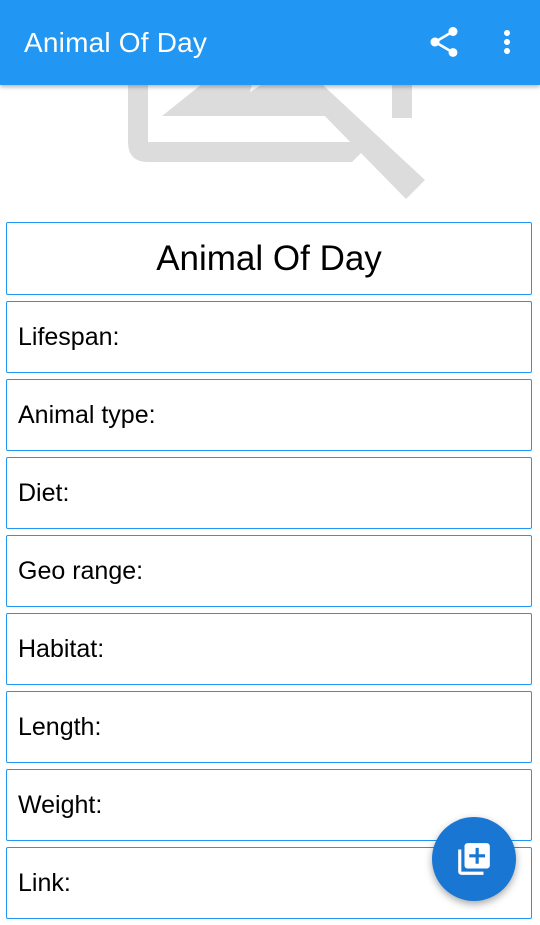 This screenshot has height=925, width=540. Describe the element at coordinates (276, 142) in the screenshot. I see `broken-image-icon` at that location.